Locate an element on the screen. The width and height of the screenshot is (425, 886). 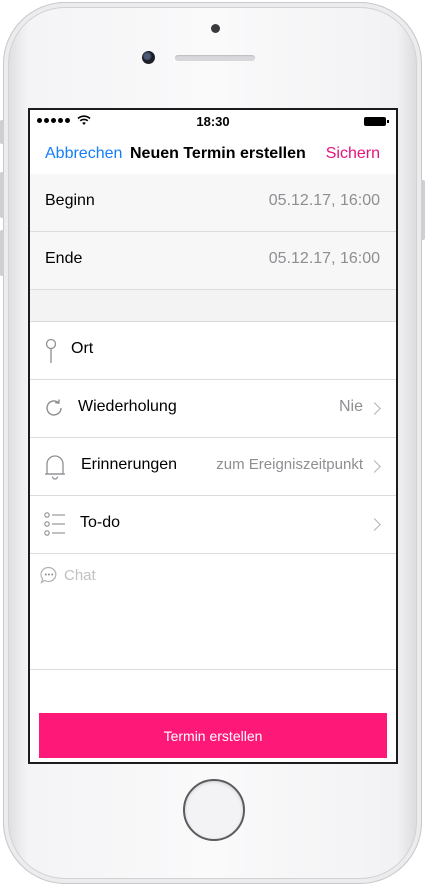
reminders-value: zum Ereigniszeitpunkt is located at coordinates (289, 464).